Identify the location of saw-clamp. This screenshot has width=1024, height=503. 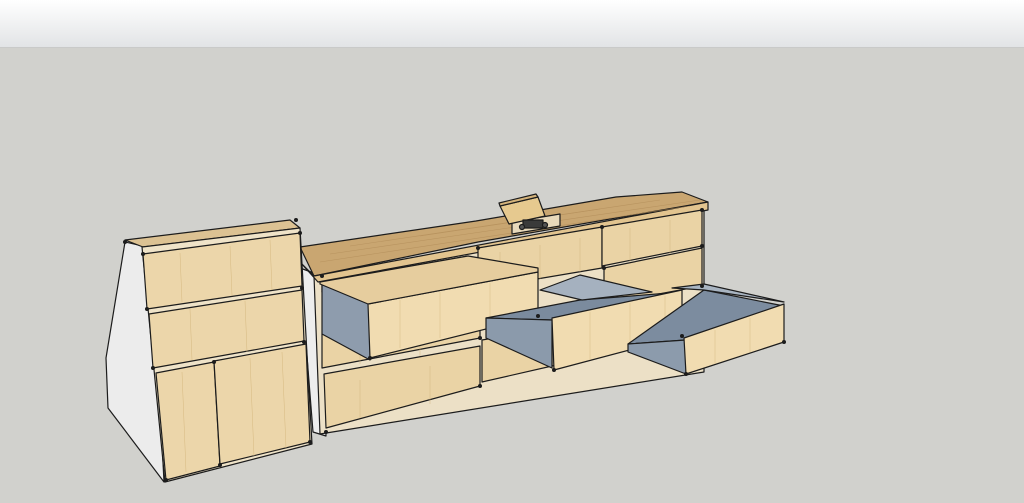
(533, 224).